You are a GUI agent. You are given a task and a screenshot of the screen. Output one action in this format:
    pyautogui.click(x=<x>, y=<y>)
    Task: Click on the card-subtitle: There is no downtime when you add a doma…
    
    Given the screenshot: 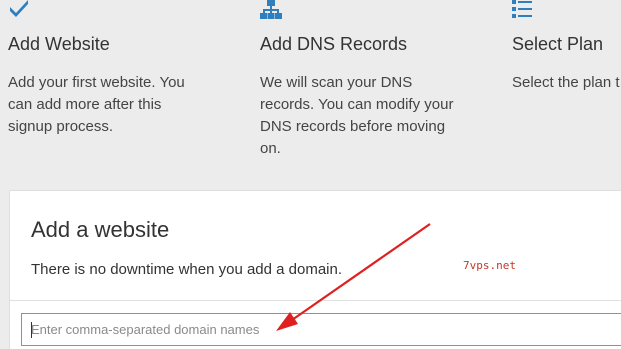 What is the action you would take?
    pyautogui.click(x=187, y=269)
    